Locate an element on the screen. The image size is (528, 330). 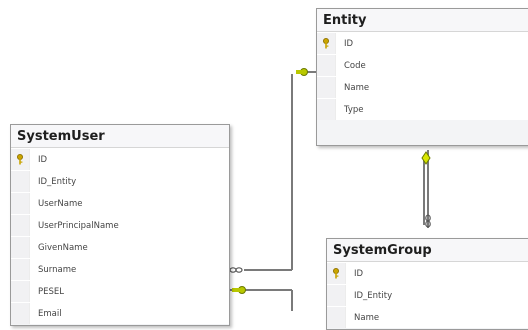
column-row: UserPrincipalName is located at coordinates (120, 225).